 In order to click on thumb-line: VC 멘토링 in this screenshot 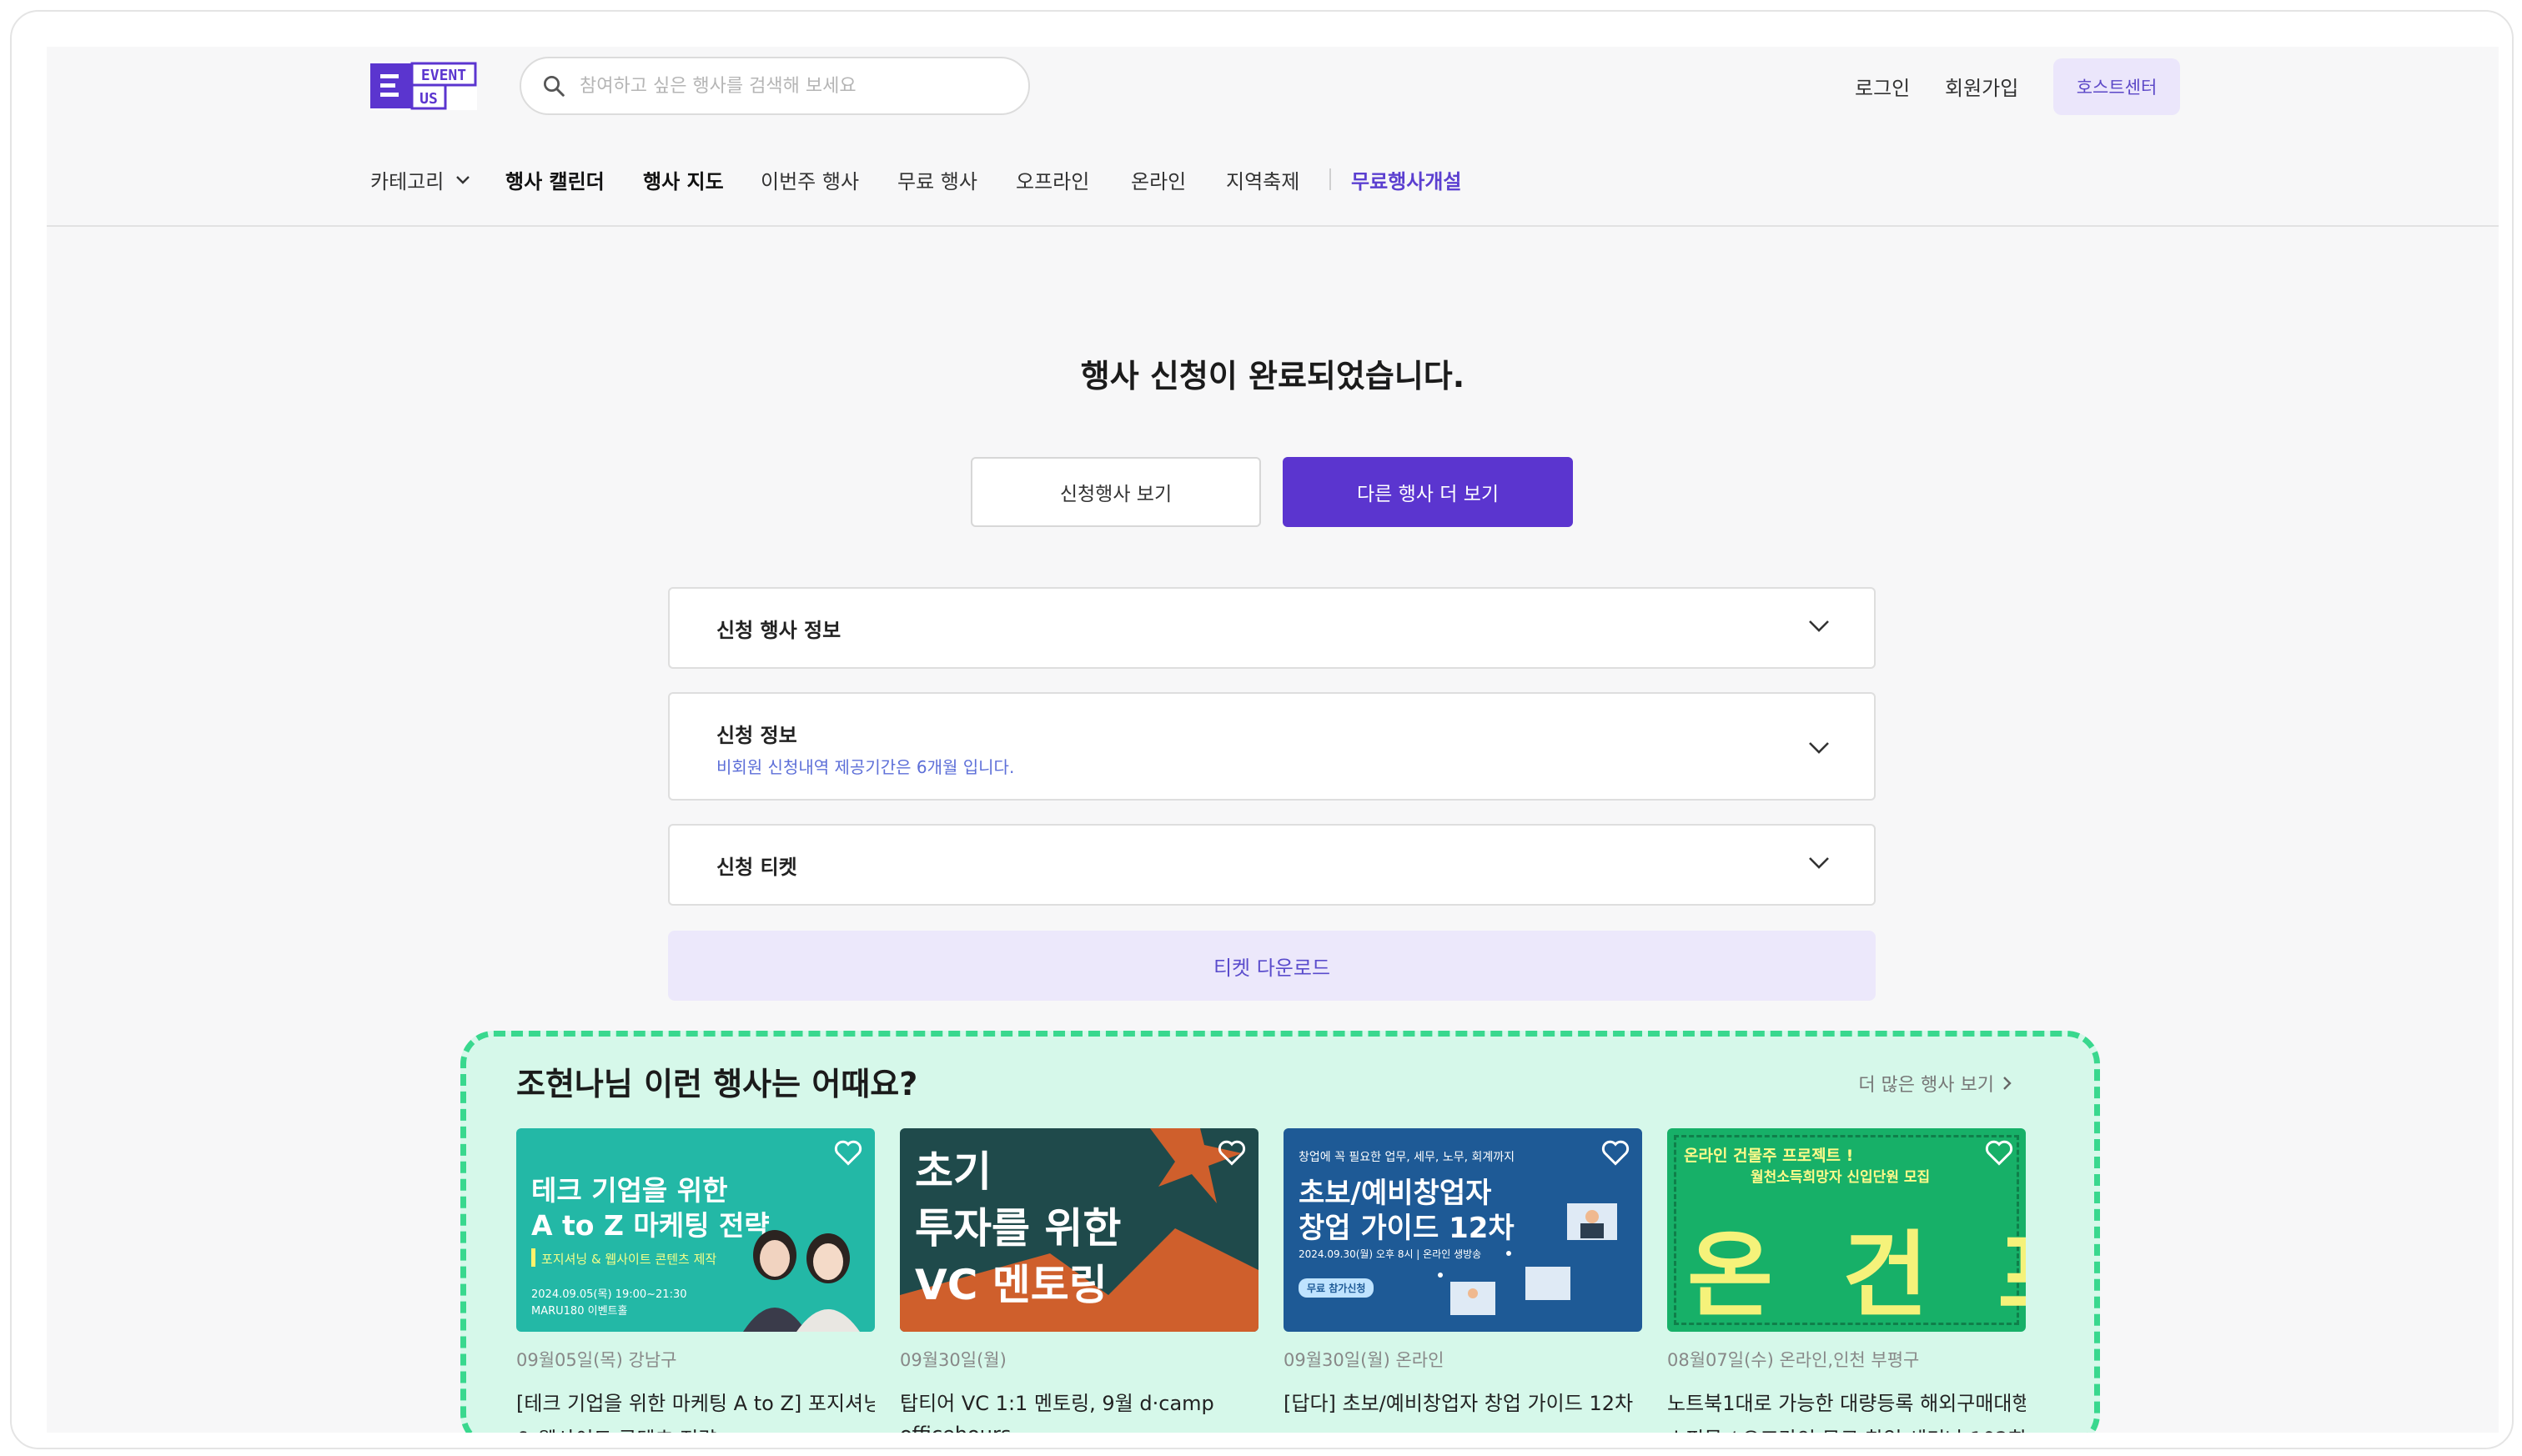, I will do `click(1011, 1285)`.